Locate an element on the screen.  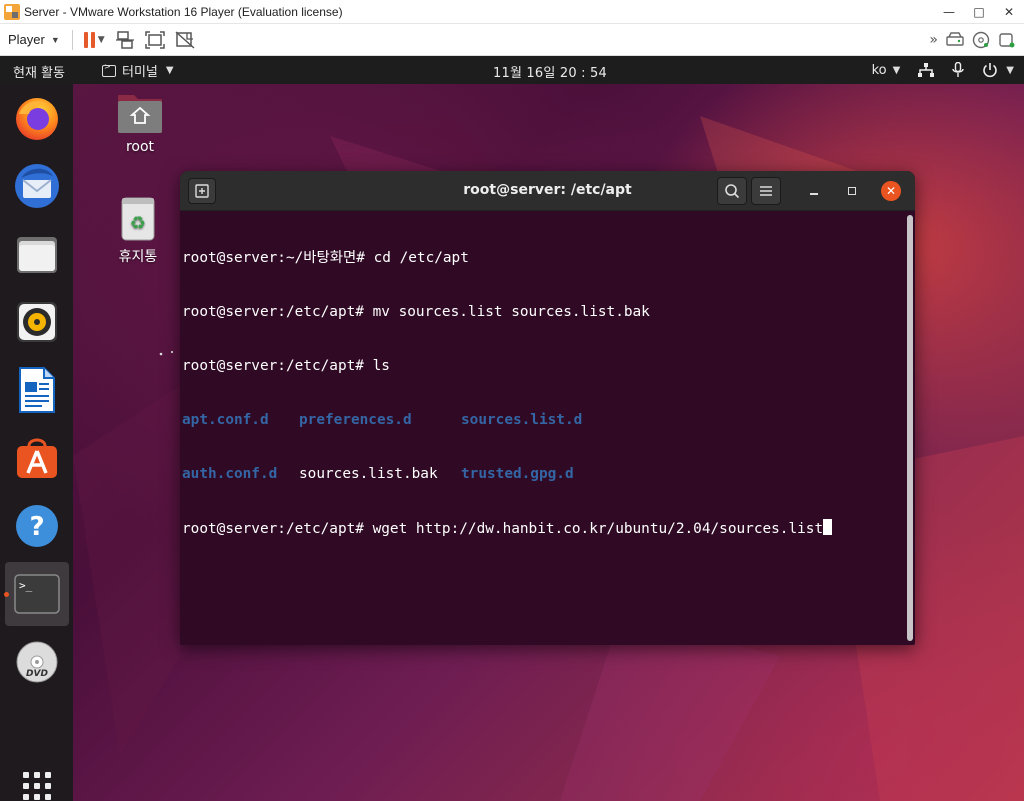
terminal-maximize-button is located at coordinates (852, 191).